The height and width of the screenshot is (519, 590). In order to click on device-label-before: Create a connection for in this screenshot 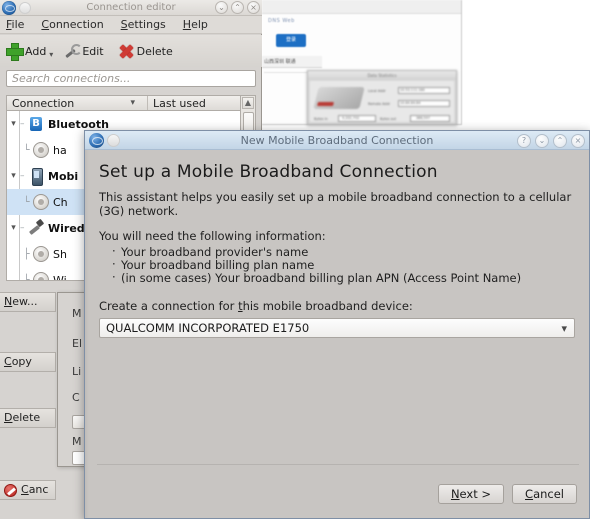, I will do `click(169, 306)`.